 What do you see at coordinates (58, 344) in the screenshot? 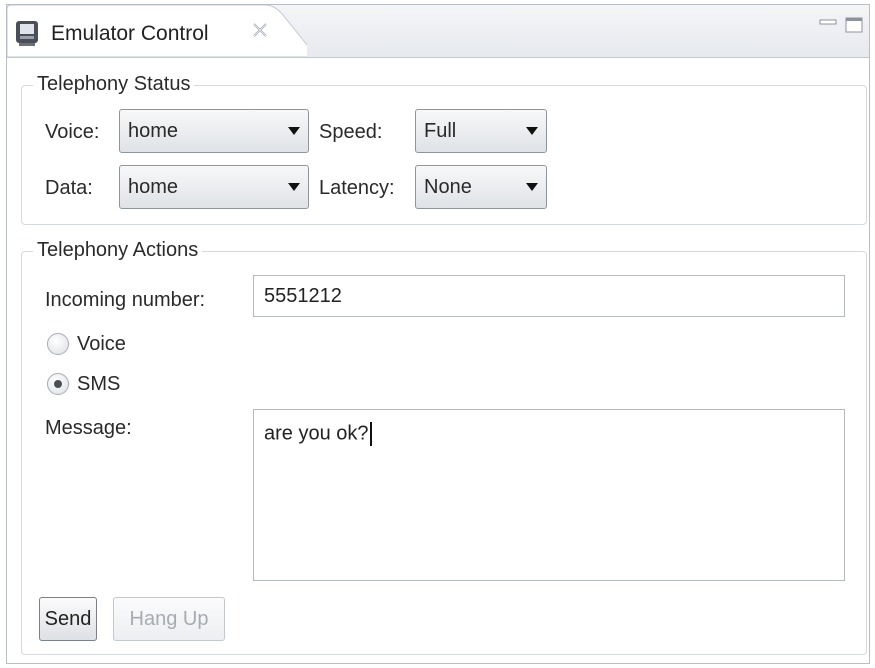
I see `voice-radio` at bounding box center [58, 344].